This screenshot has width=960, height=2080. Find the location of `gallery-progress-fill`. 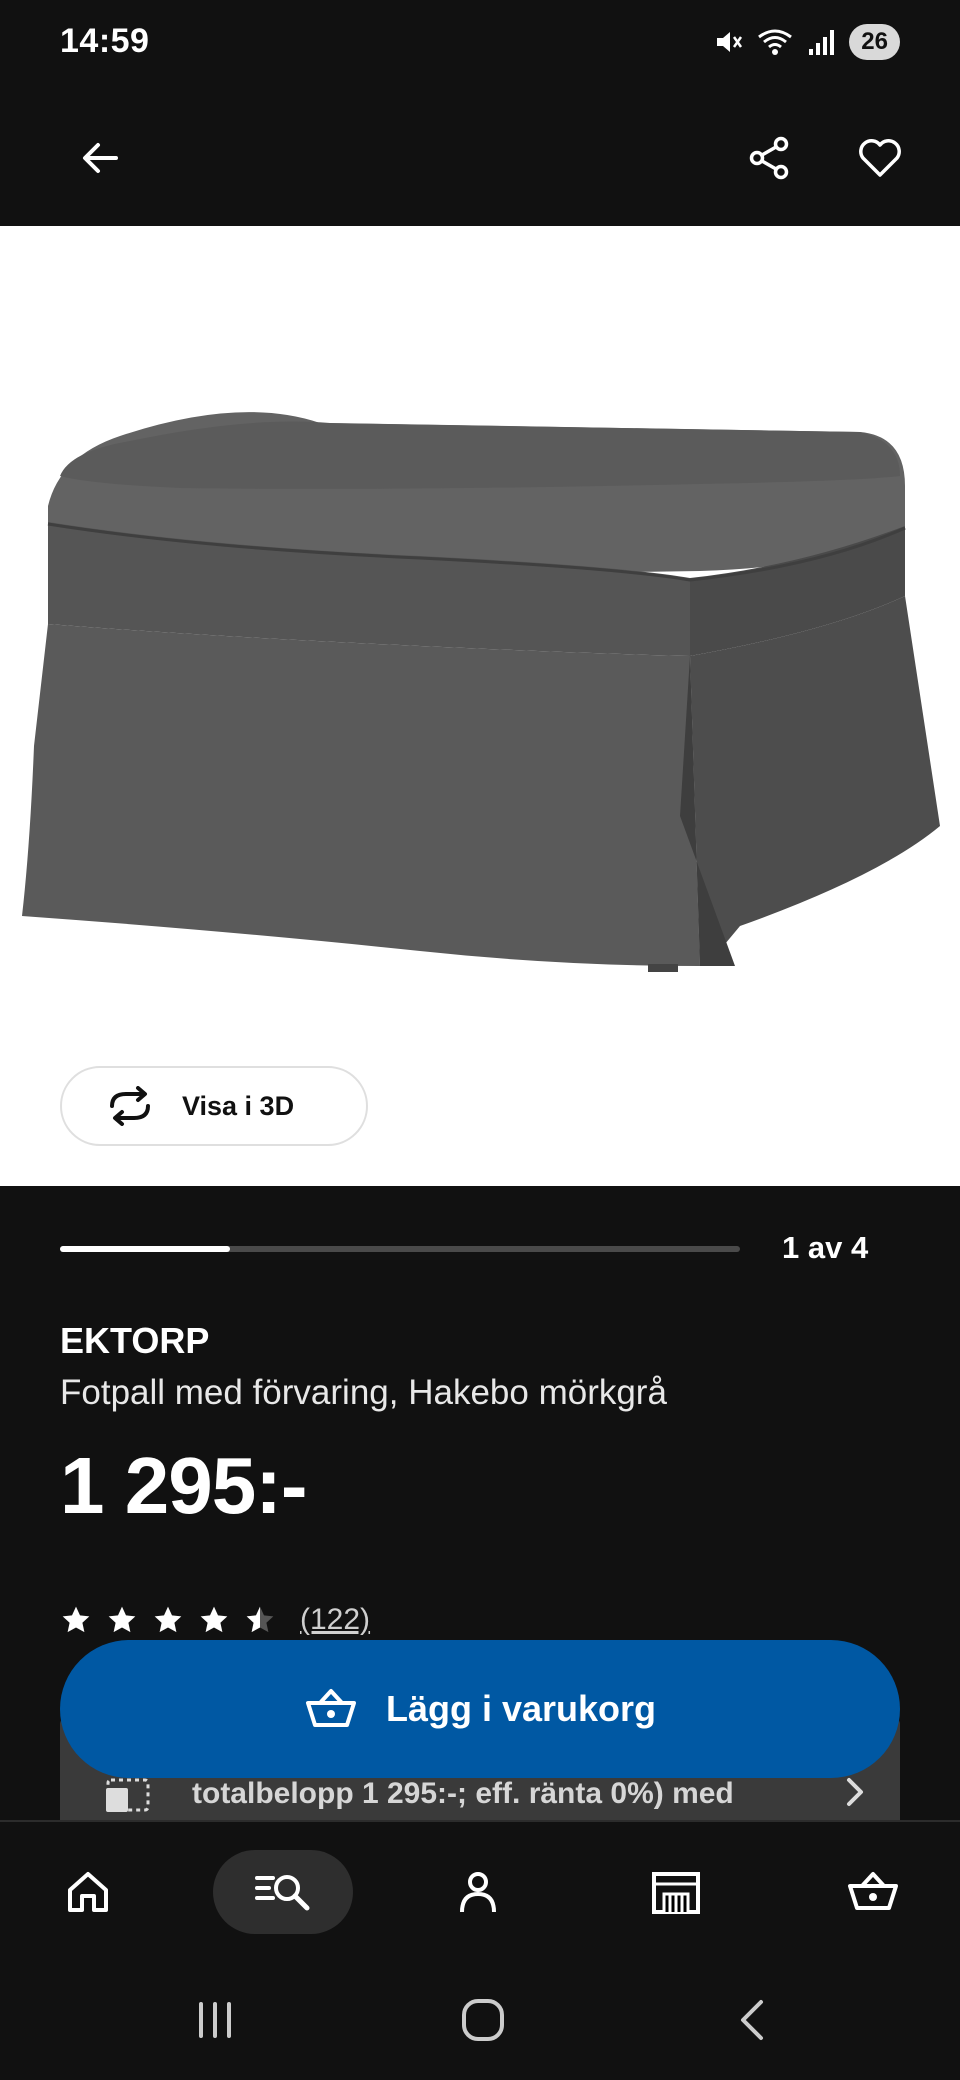

gallery-progress-fill is located at coordinates (145, 1249).